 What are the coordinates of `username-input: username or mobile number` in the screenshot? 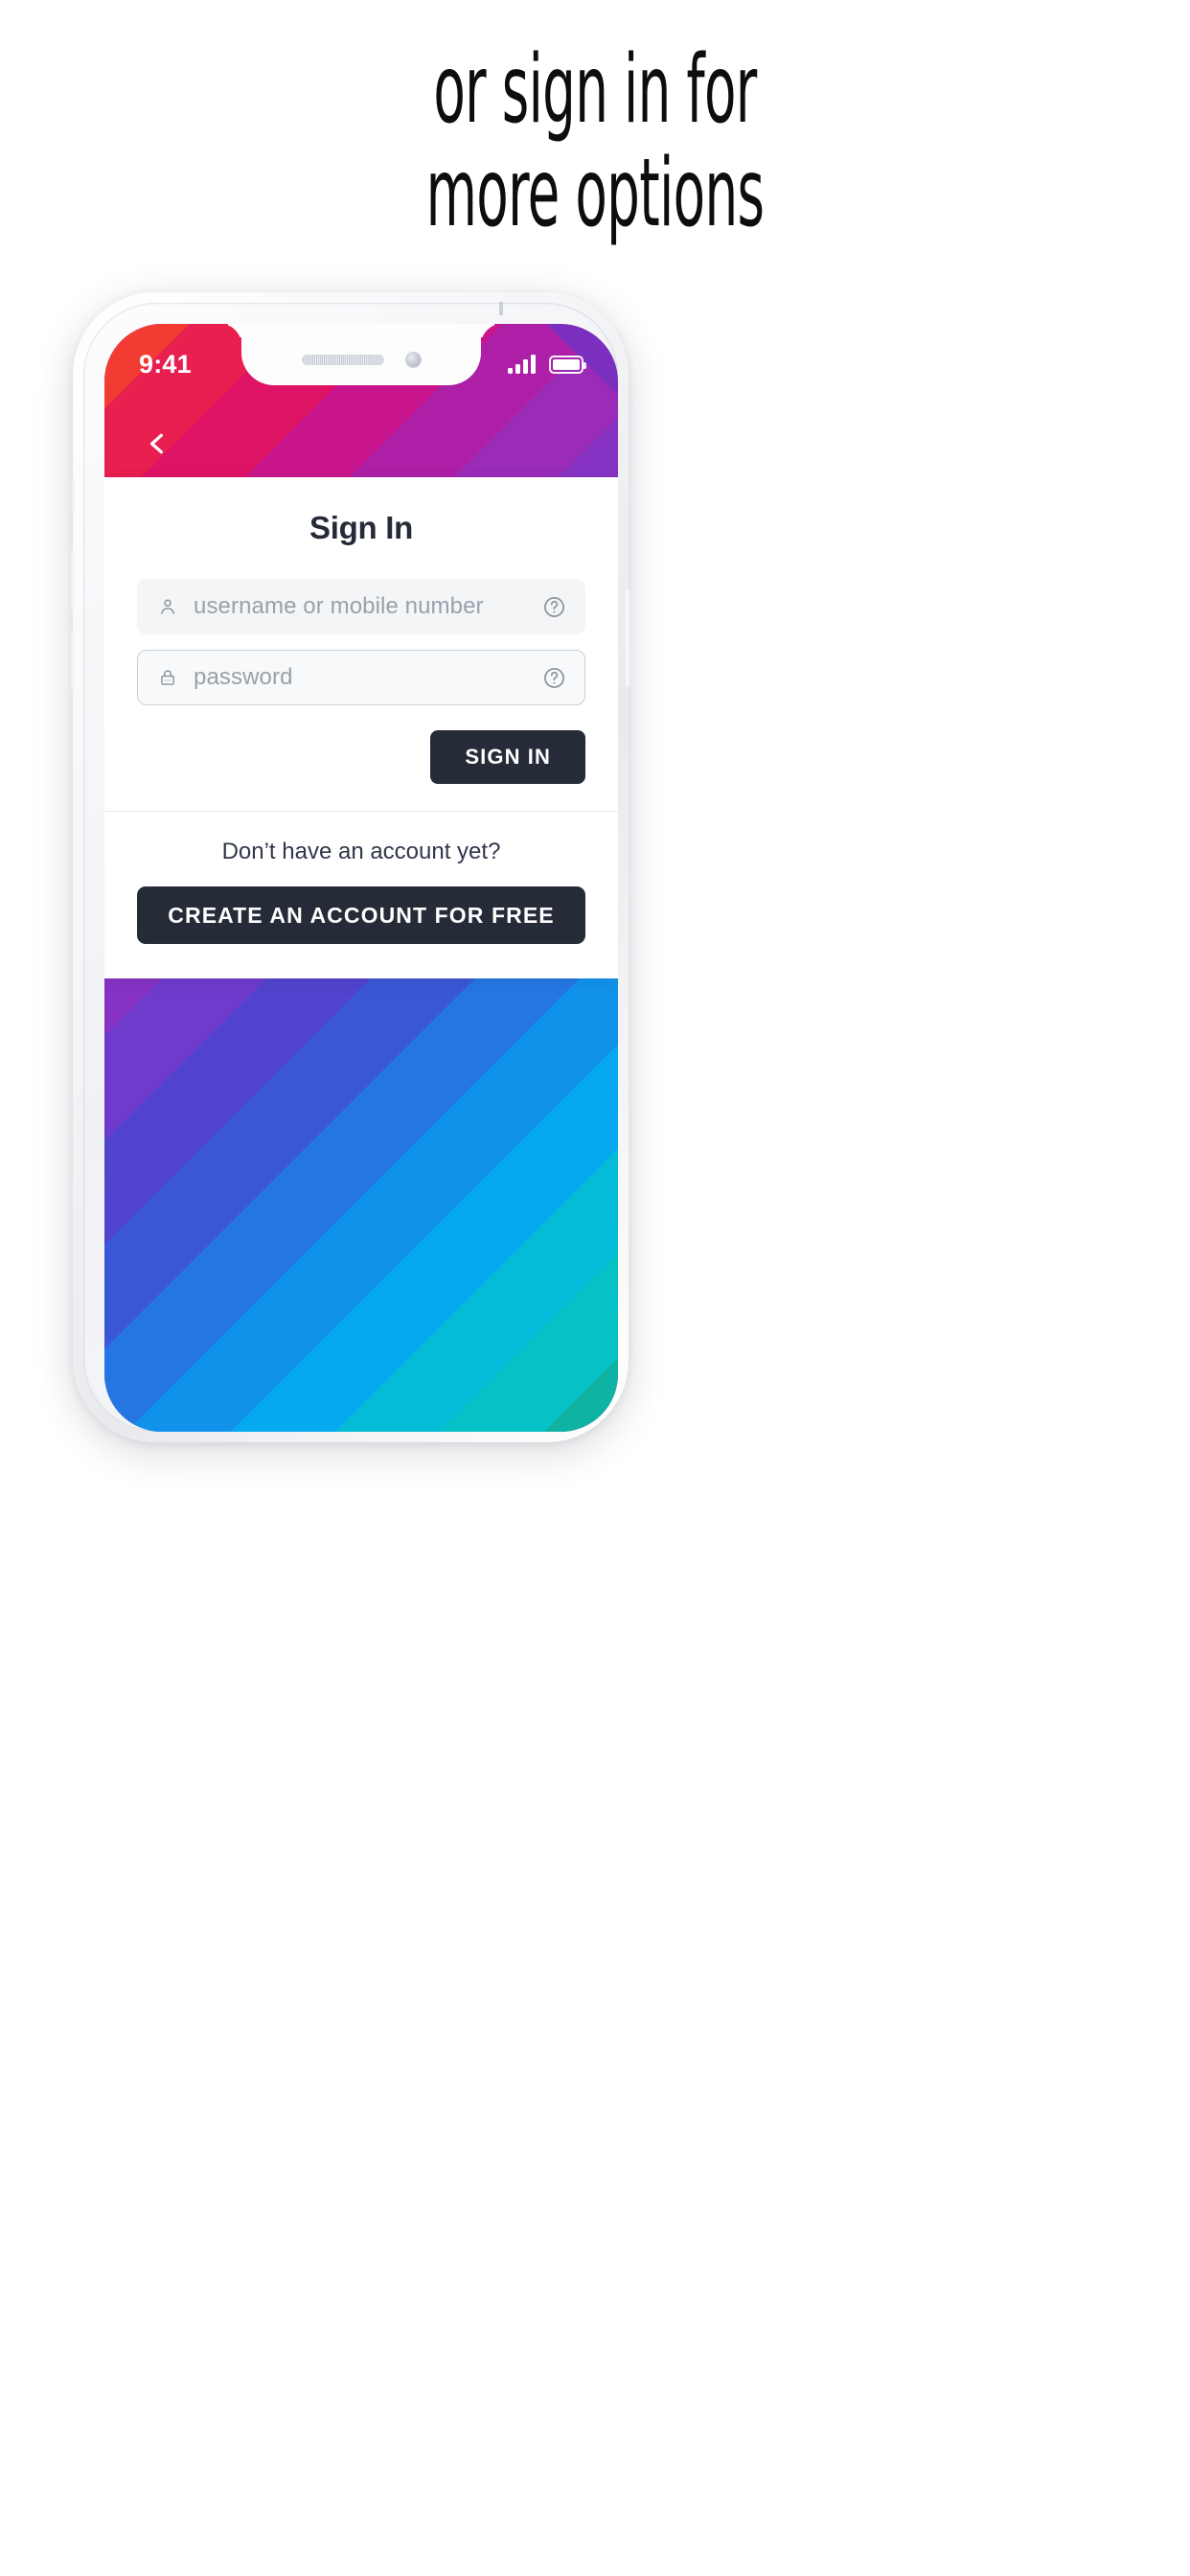 It's located at (367, 606).